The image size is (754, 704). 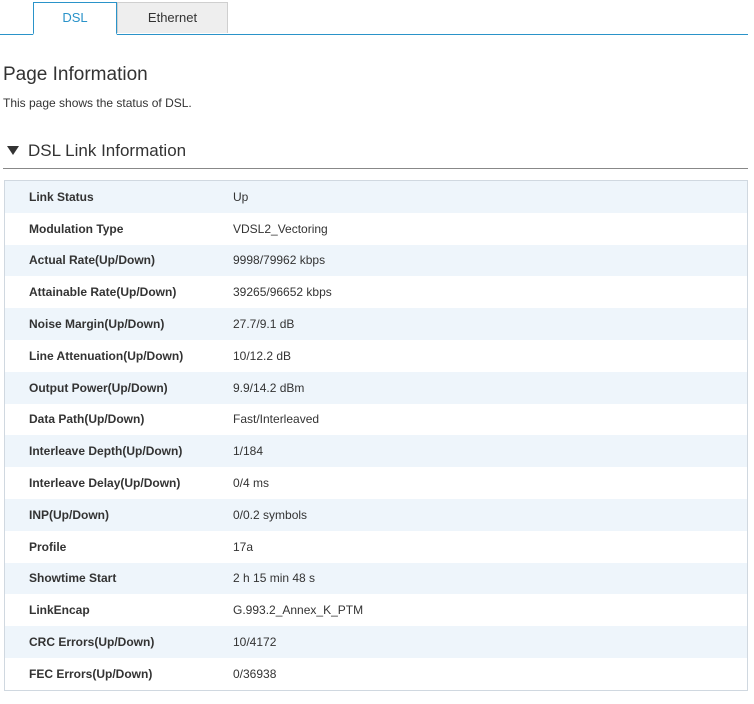 I want to click on row-label: Line Attenuation(Up/Down), so click(x=106, y=355).